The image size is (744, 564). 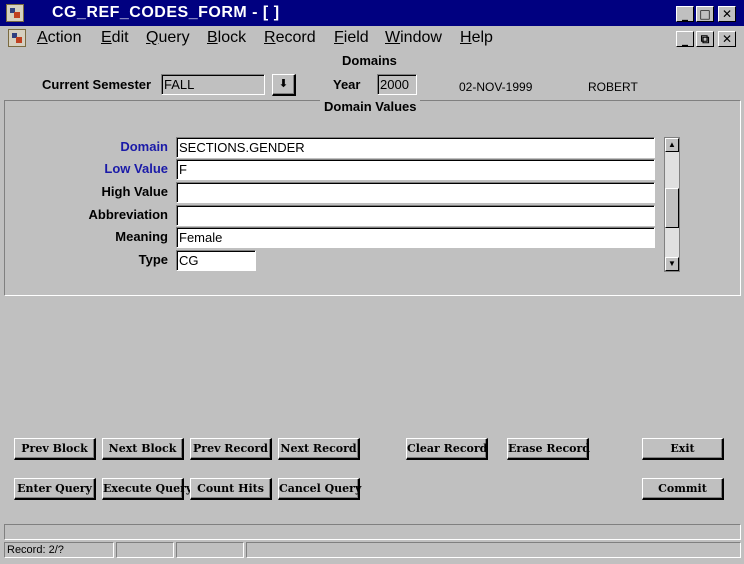 What do you see at coordinates (351, 38) in the screenshot?
I see `menu-field: Field` at bounding box center [351, 38].